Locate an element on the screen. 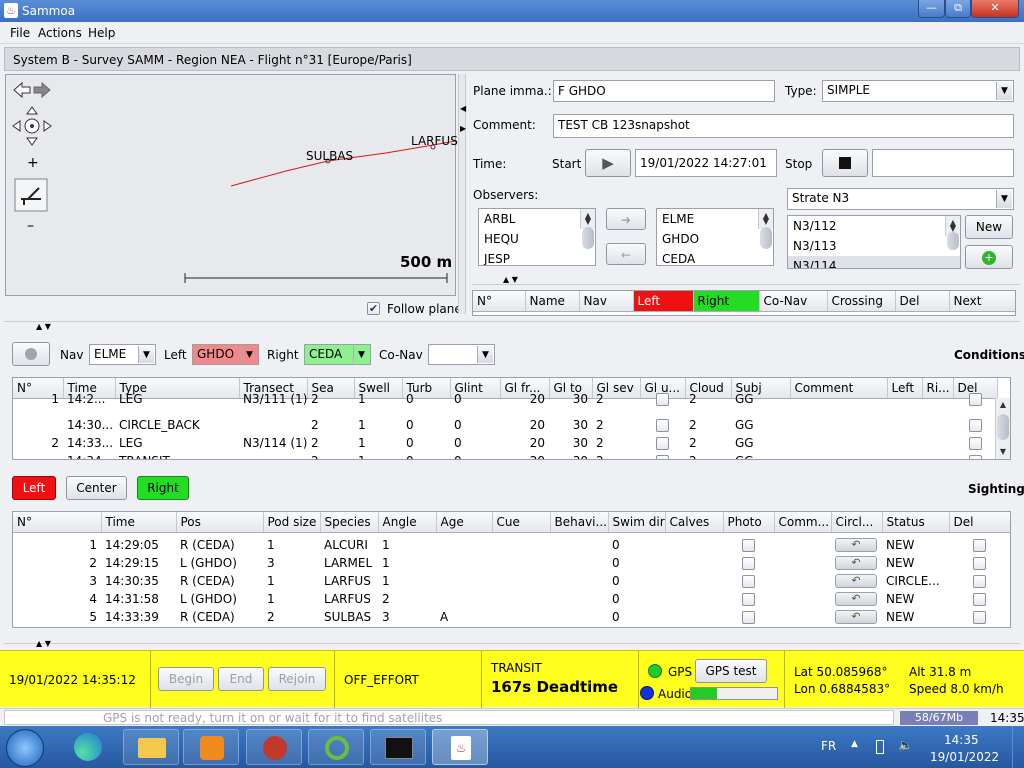 Image resolution: width=1024 pixels, height=768 pixels. delete-checkbox is located at coordinates (979, 563).